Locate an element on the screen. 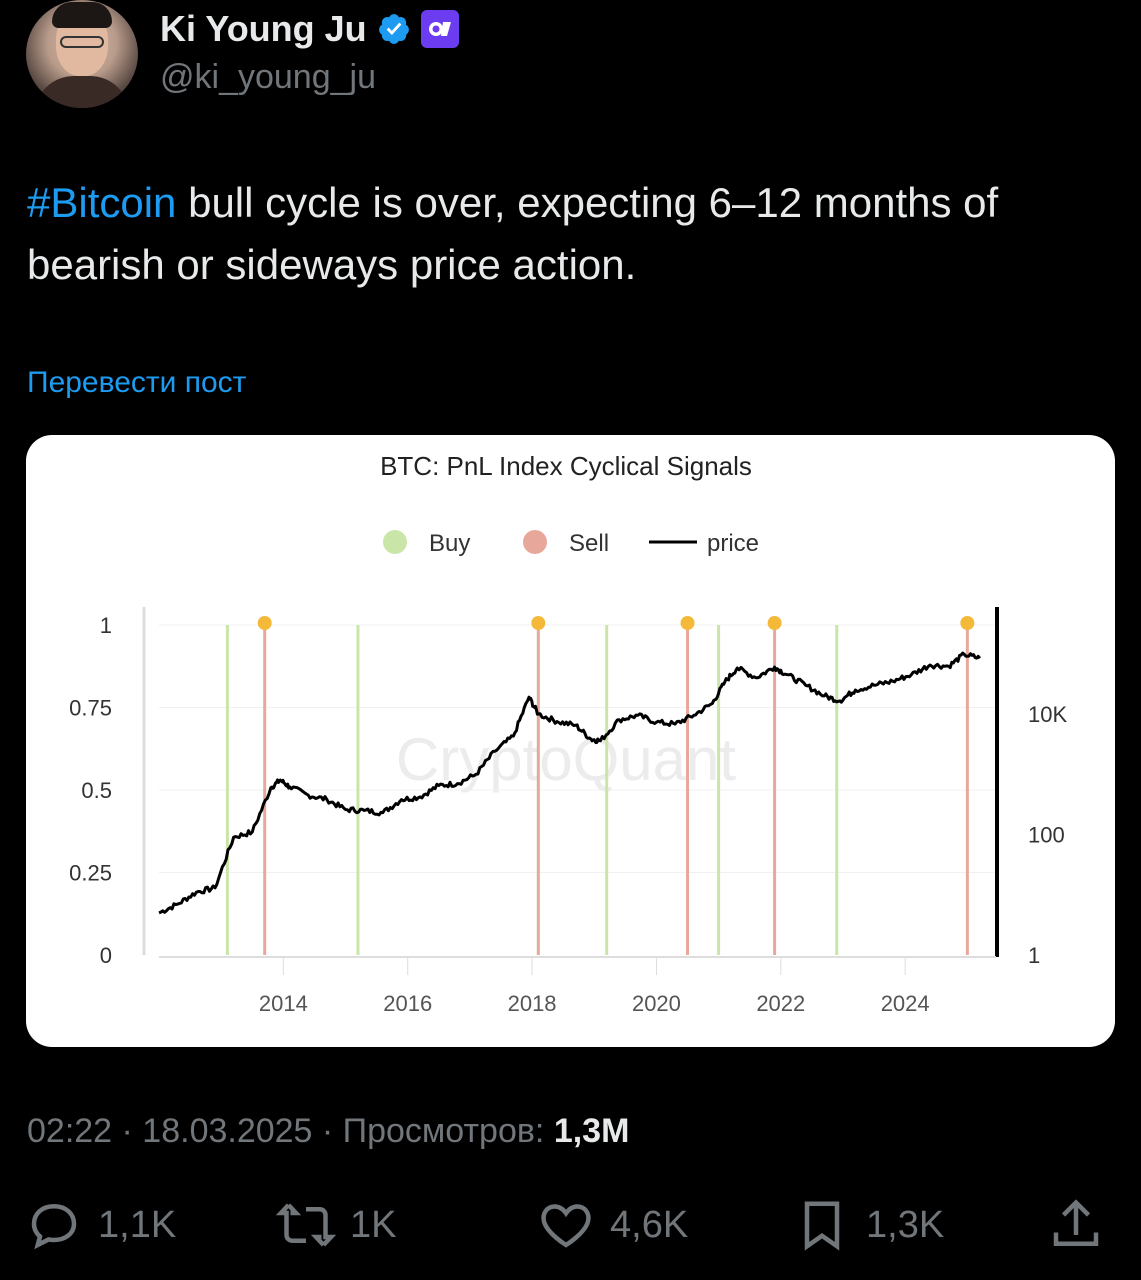 The width and height of the screenshot is (1141, 1280). y-left-tick-label: 0.5 is located at coordinates (96, 790).